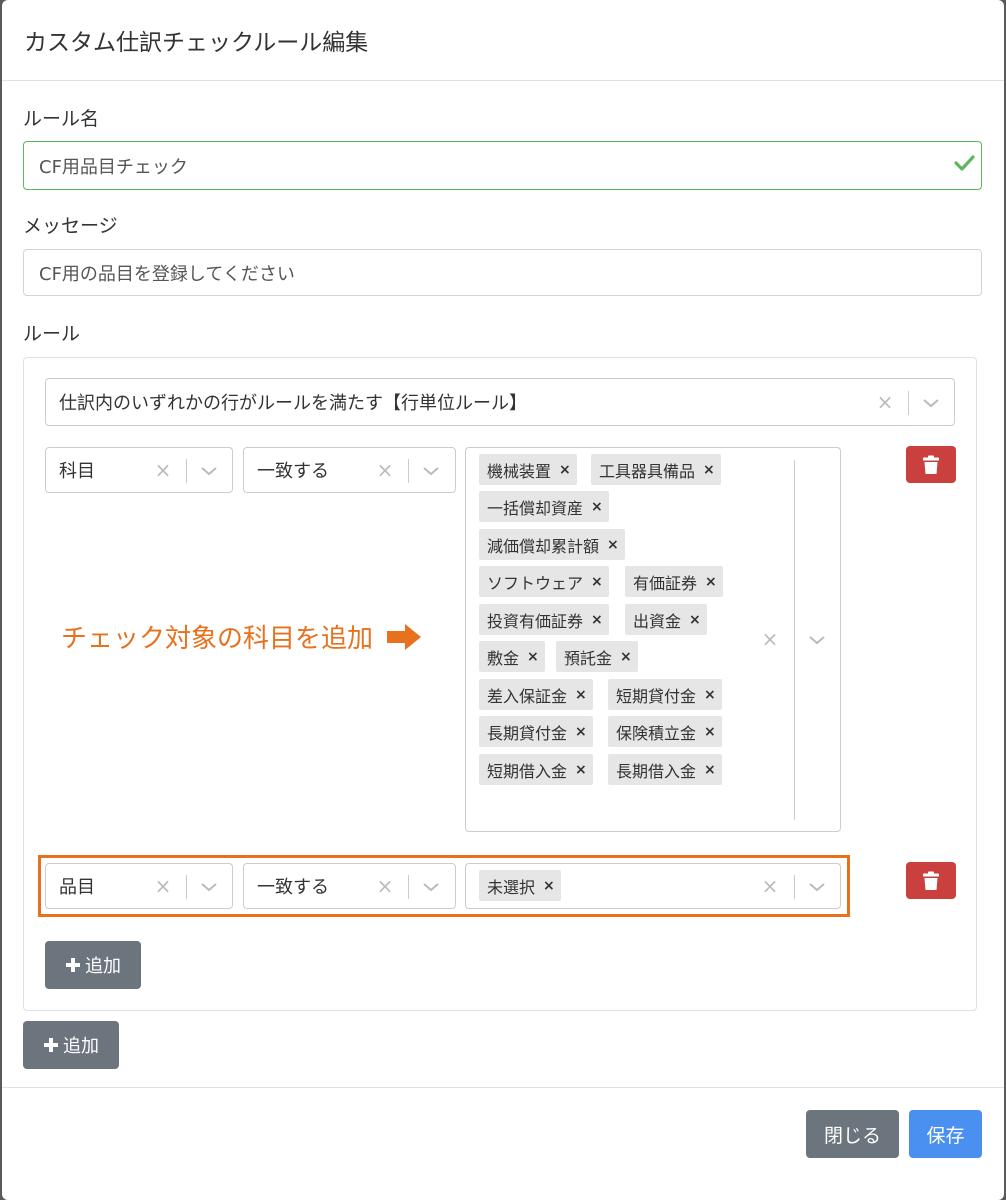 Image resolution: width=1006 pixels, height=1200 pixels. I want to click on value-chip: 機械装置 ×, so click(528, 469).